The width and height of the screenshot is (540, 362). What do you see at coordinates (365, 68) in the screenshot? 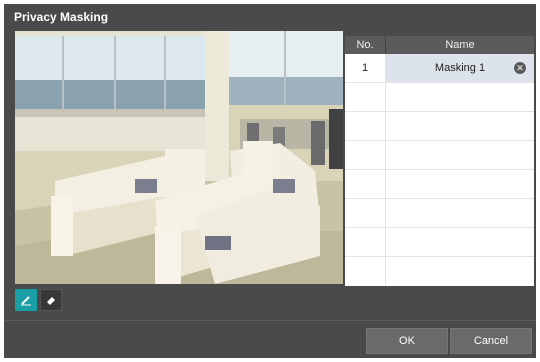
I see `row-number: 1` at bounding box center [365, 68].